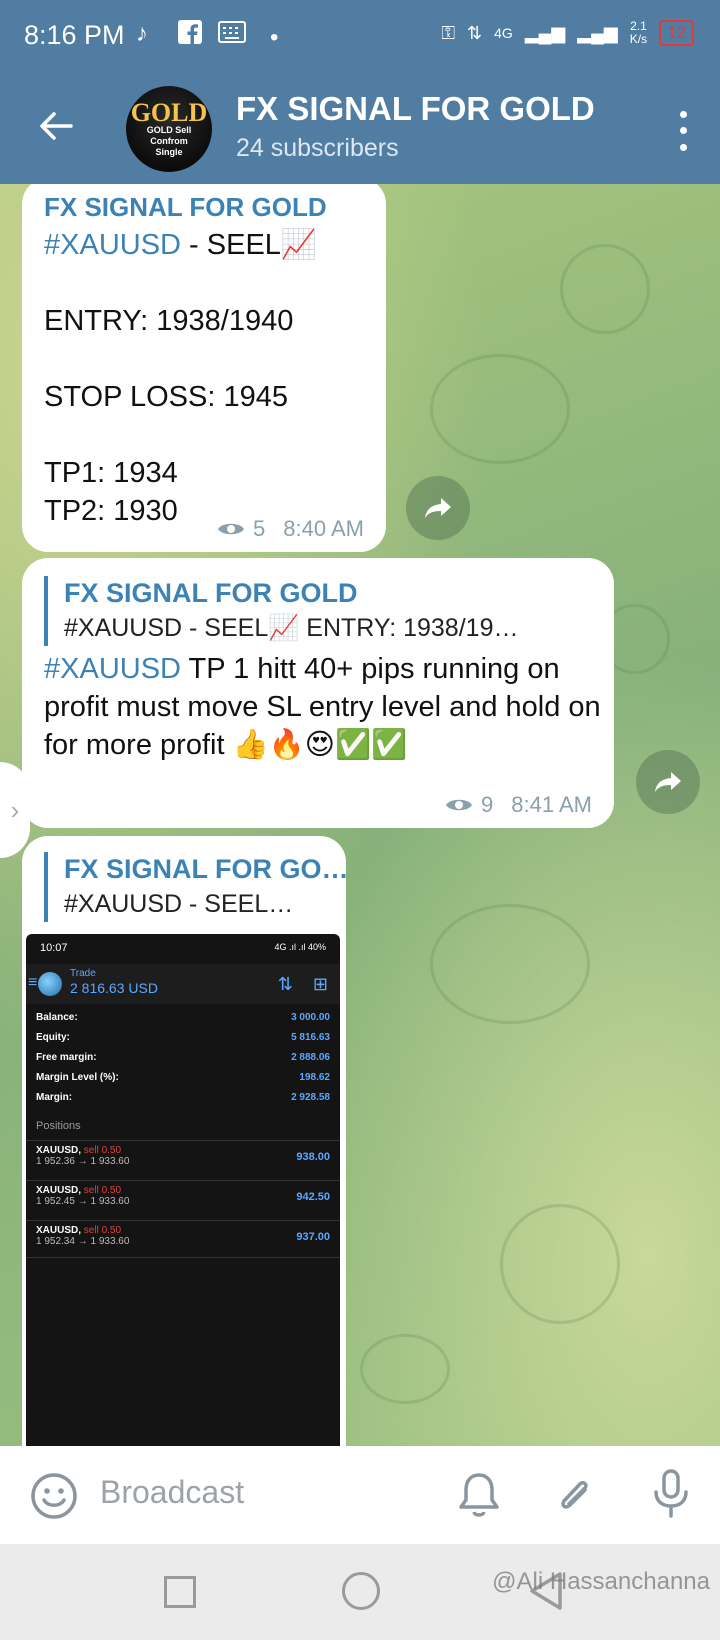  I want to click on message-channel-name: FX SIGNAL FOR GOLD, so click(185, 207).